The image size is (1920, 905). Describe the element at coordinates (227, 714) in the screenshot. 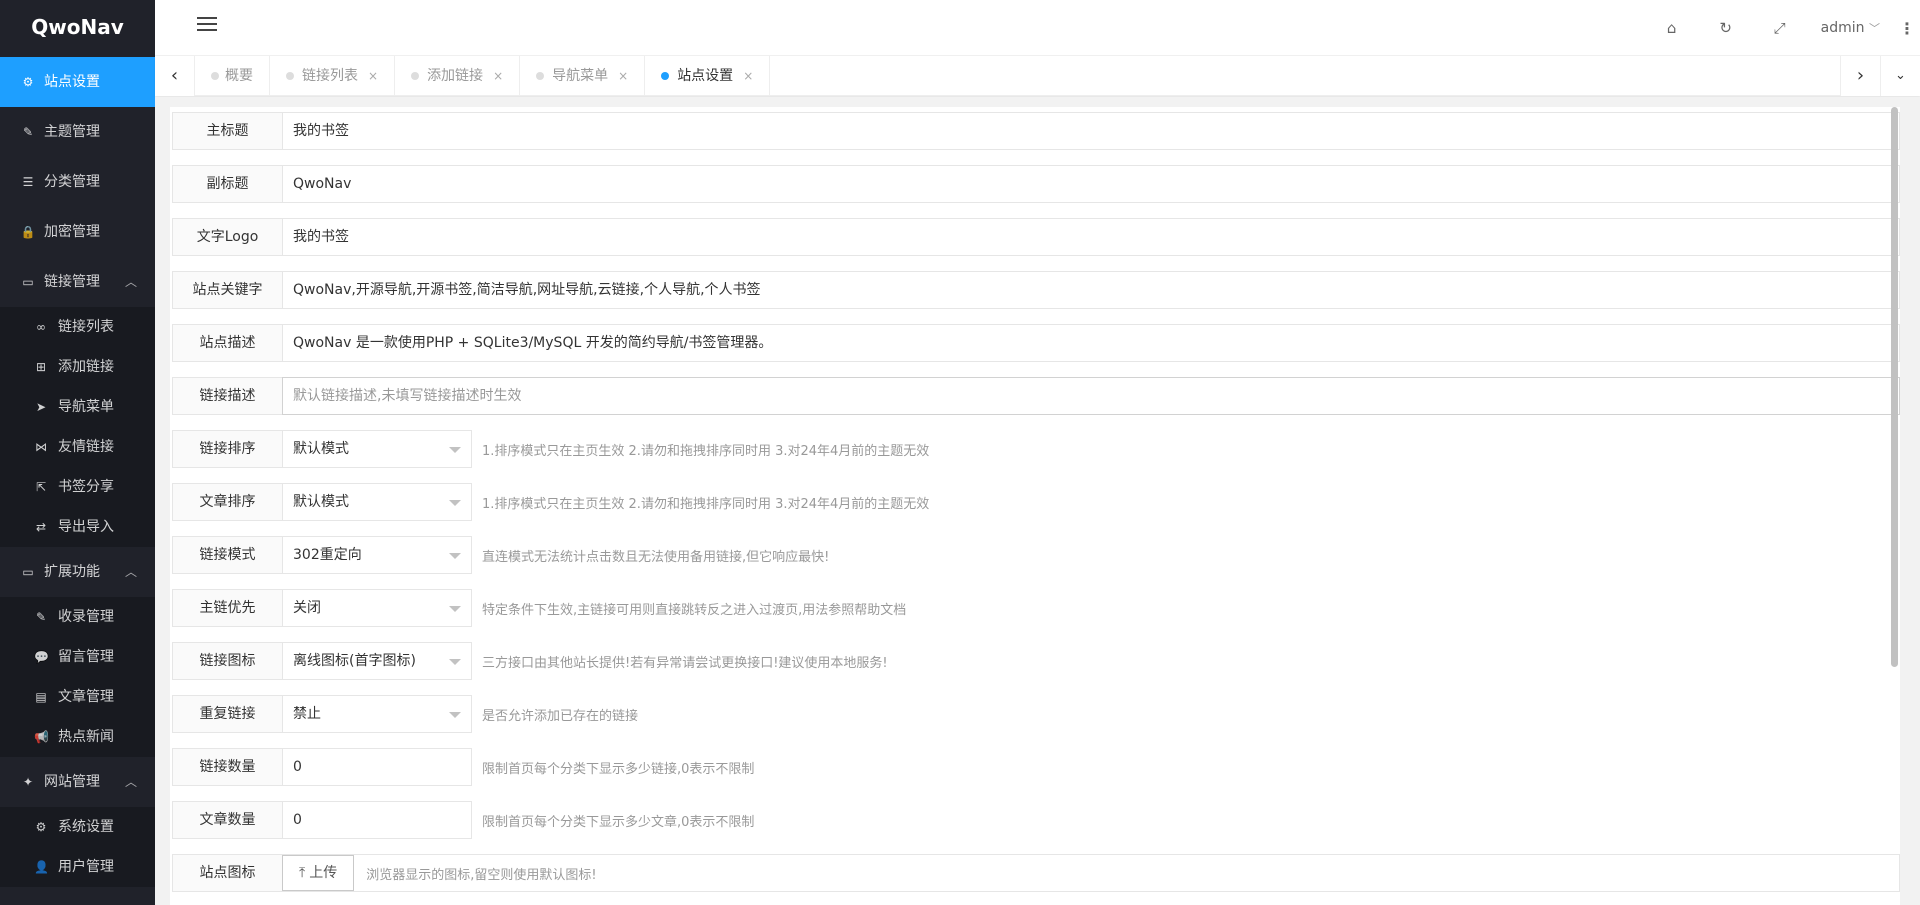

I see `form-label: 重复链接` at that location.